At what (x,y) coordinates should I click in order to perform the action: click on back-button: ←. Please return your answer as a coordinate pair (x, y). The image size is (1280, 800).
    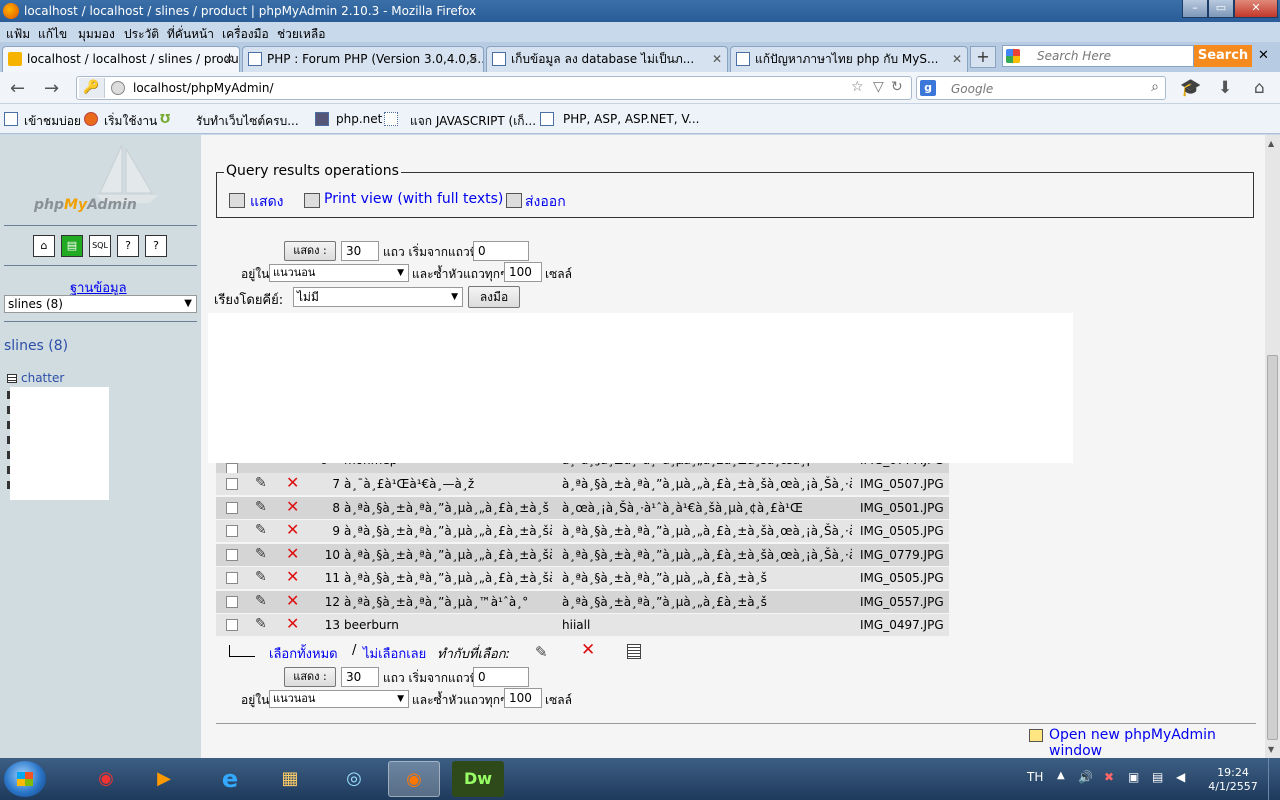
    Looking at the image, I should click on (17, 88).